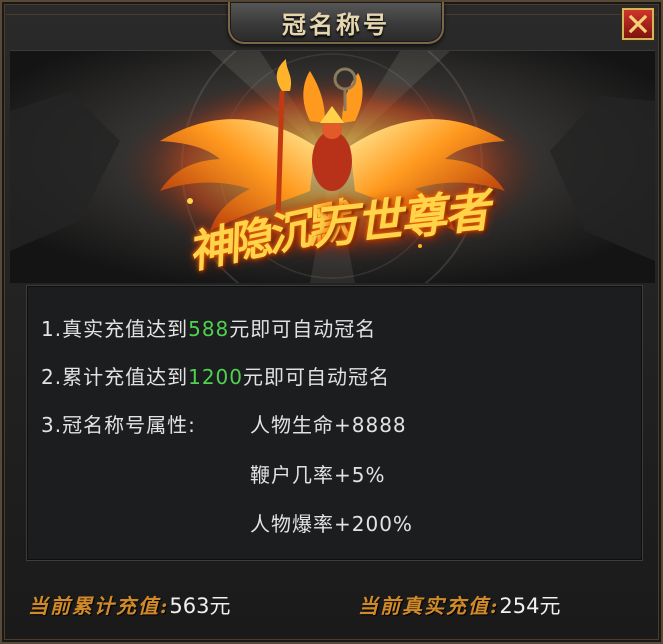 This screenshot has height=644, width=663. I want to click on rule-1-suffix: 元即可自动冠名, so click(303, 329).